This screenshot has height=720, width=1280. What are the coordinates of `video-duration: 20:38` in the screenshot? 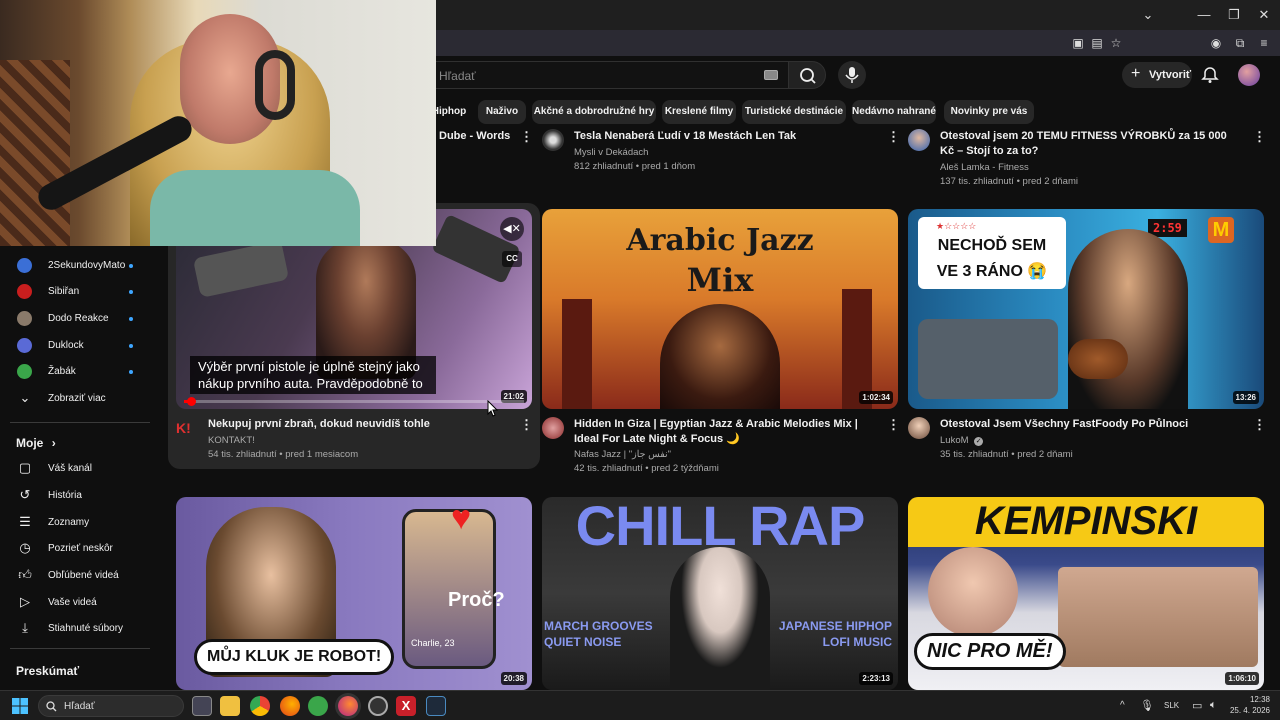 It's located at (513, 678).